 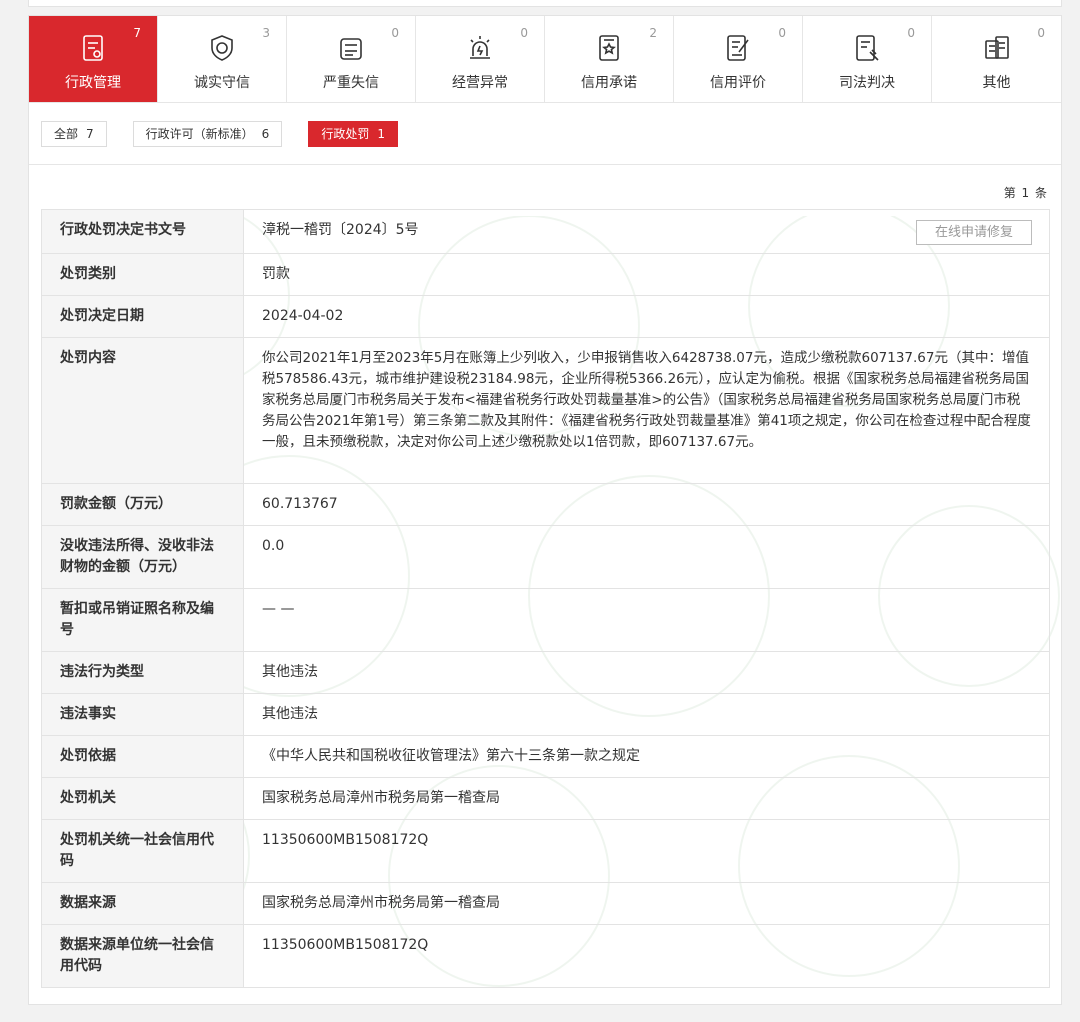 I want to click on record-count: 第 1 条, so click(x=1025, y=193).